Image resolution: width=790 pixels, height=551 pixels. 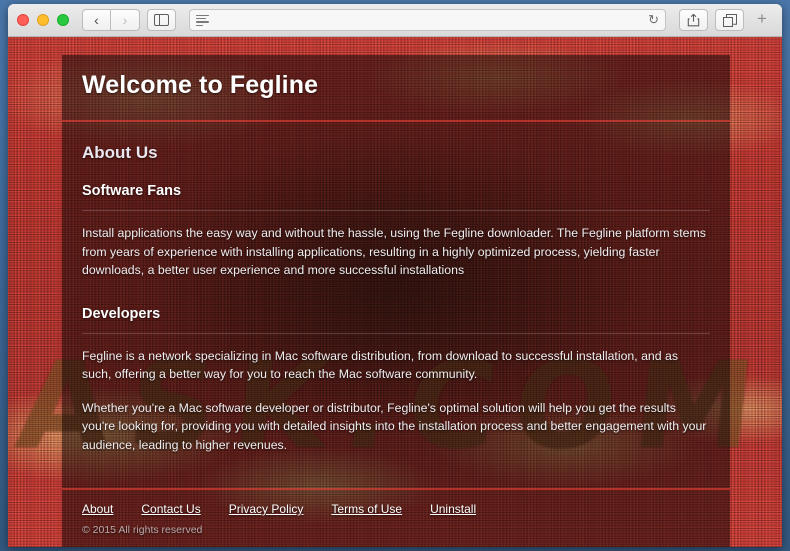 What do you see at coordinates (142, 530) in the screenshot?
I see `copyright-text: © 2015 All rights reserved` at bounding box center [142, 530].